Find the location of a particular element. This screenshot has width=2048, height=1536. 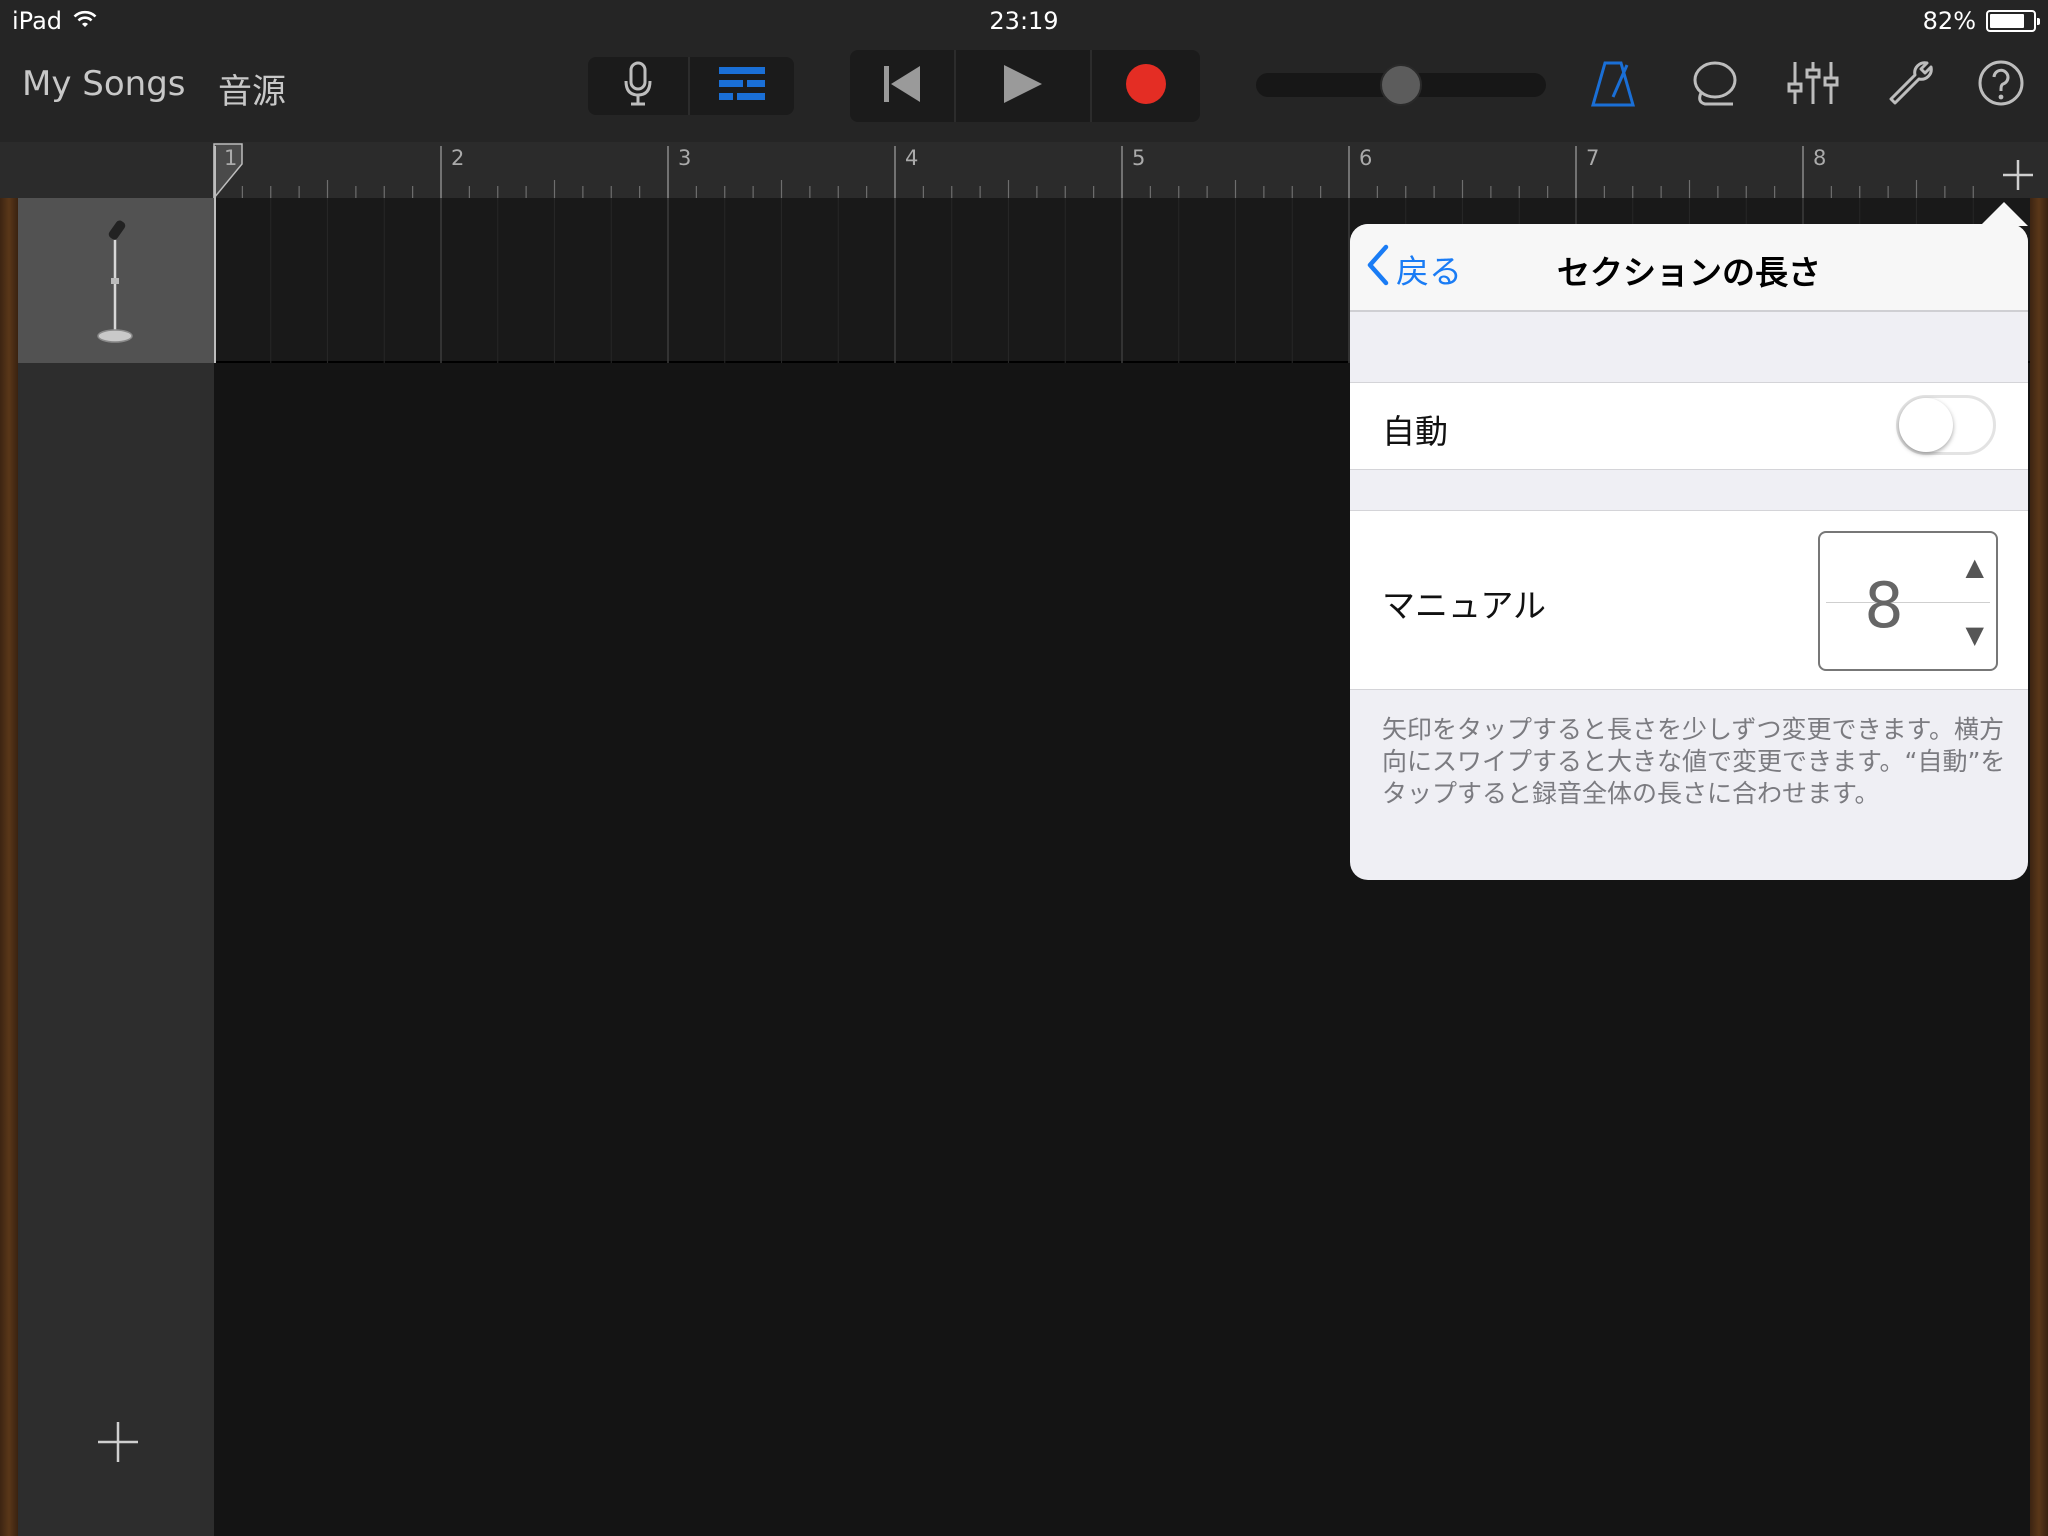

wifi-icon is located at coordinates (85, 21).